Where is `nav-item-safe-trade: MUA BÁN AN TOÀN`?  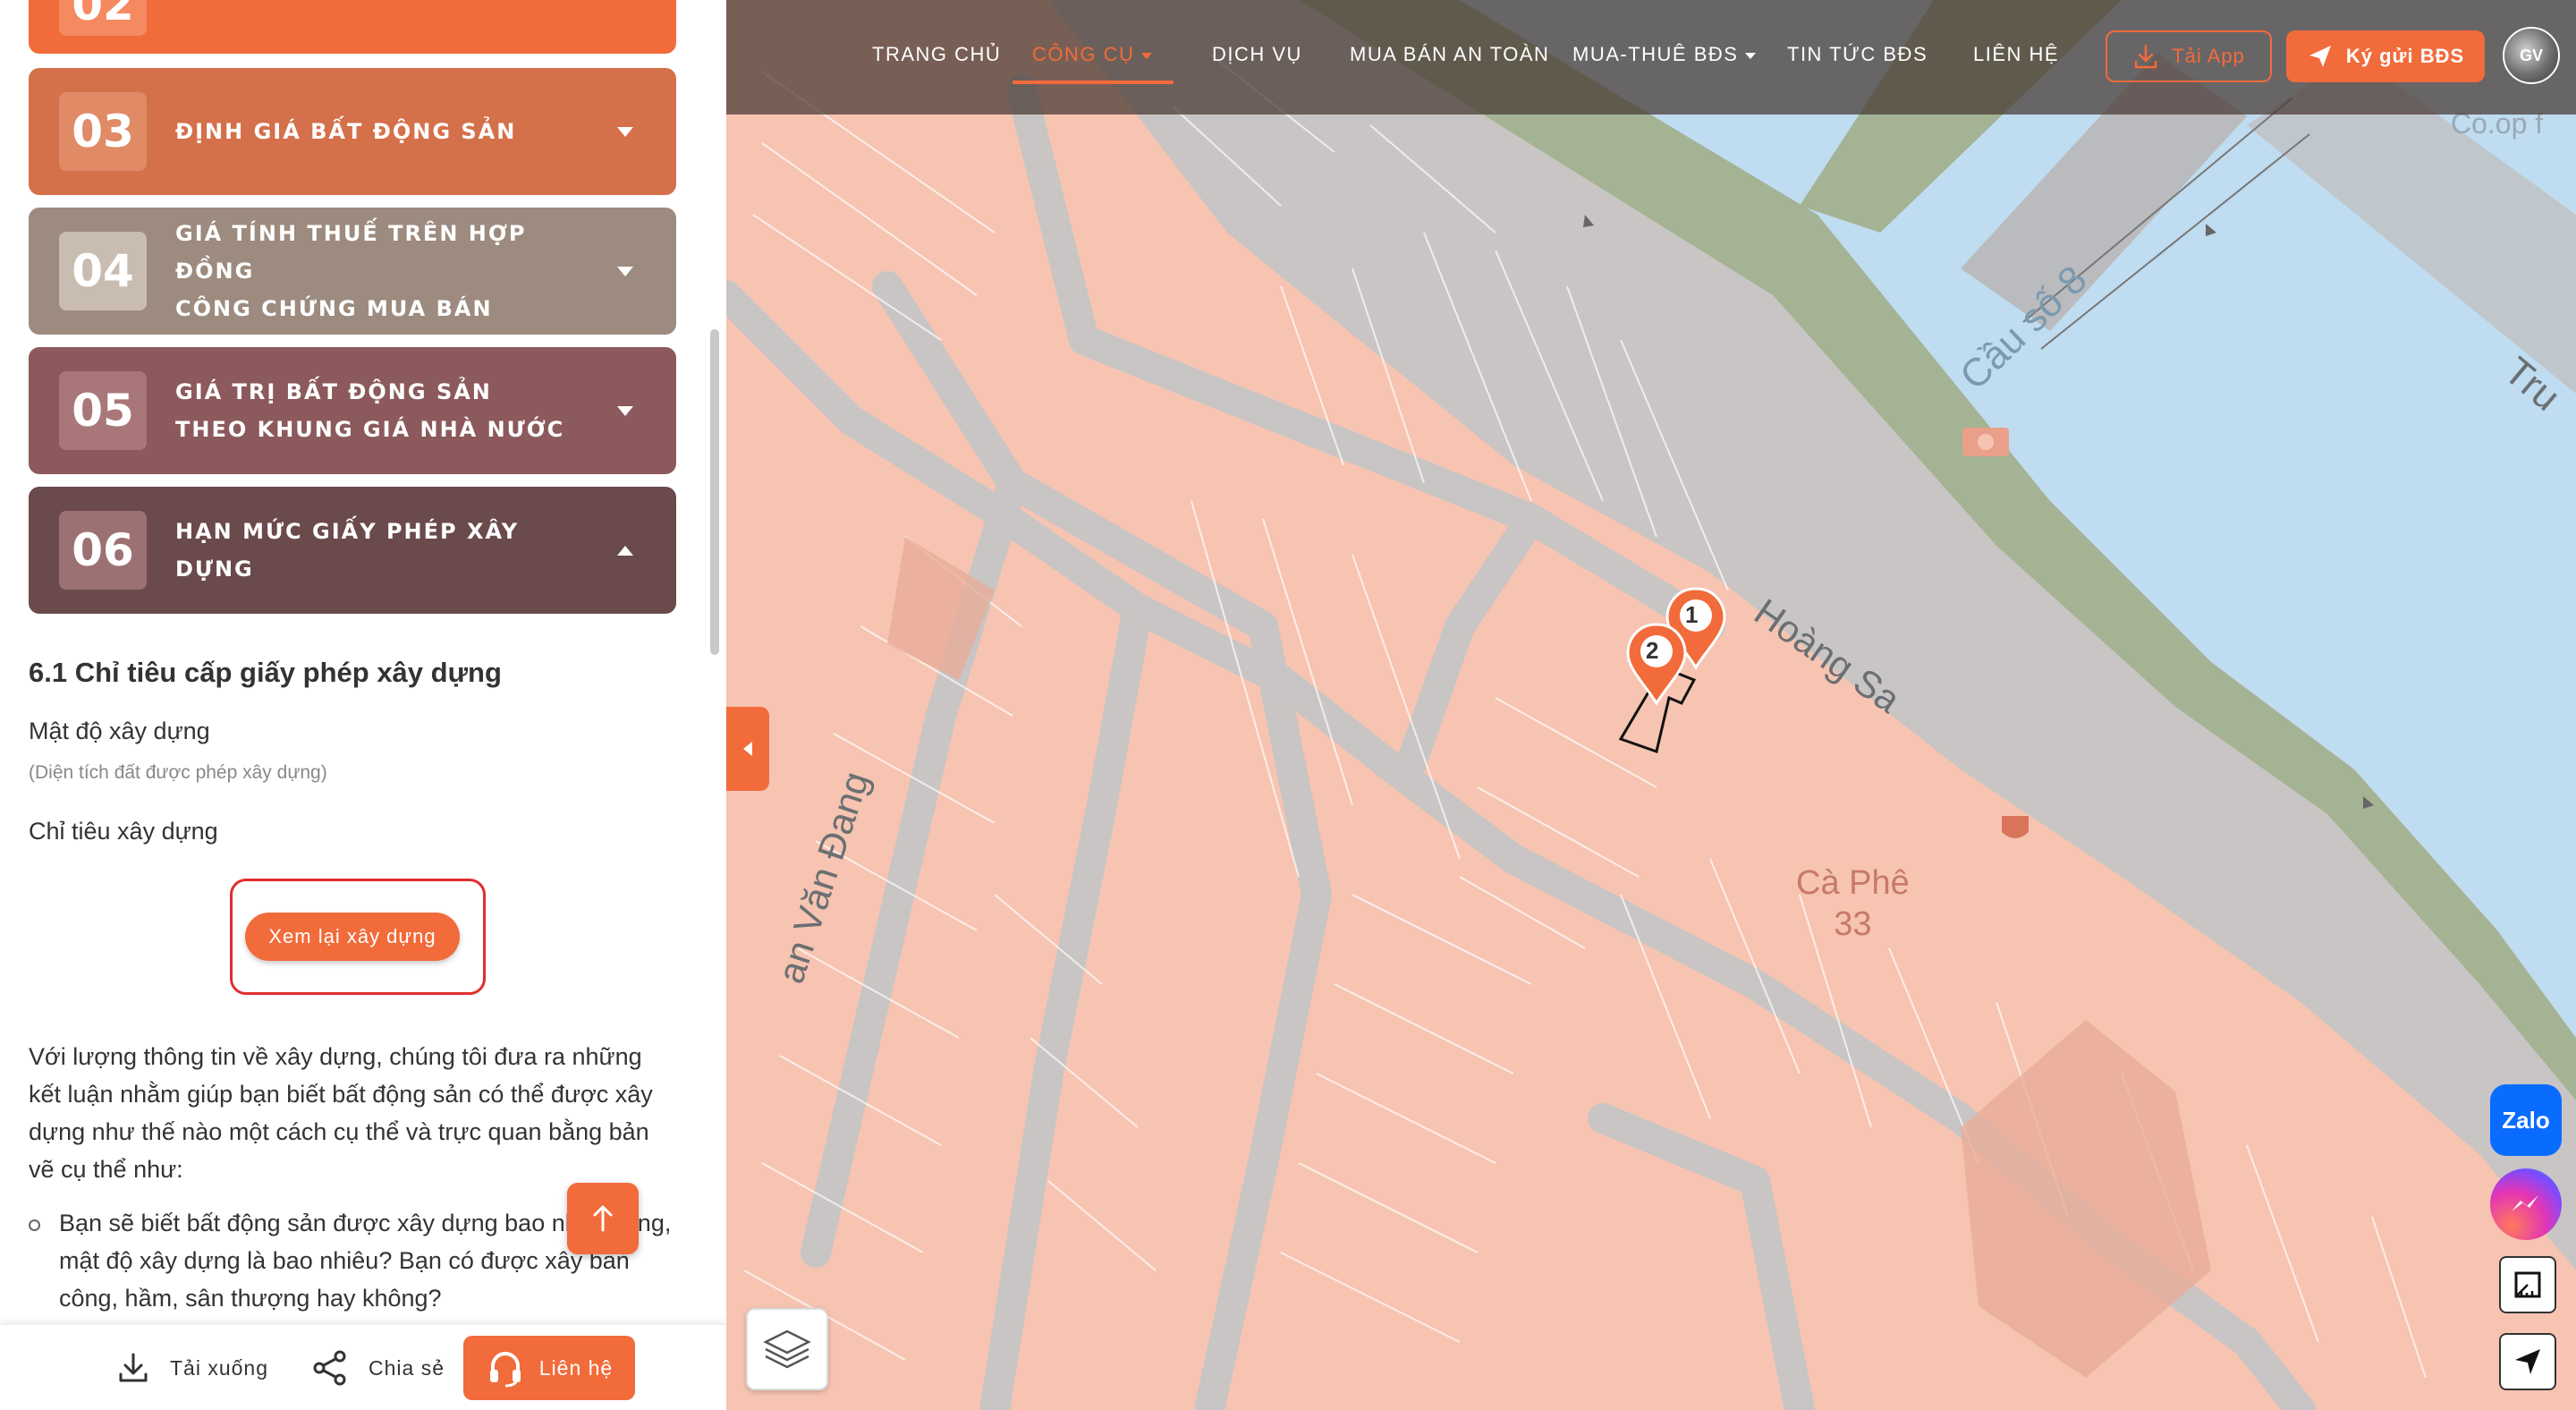 nav-item-safe-trade: MUA BÁN AN TOÀN is located at coordinates (1449, 54).